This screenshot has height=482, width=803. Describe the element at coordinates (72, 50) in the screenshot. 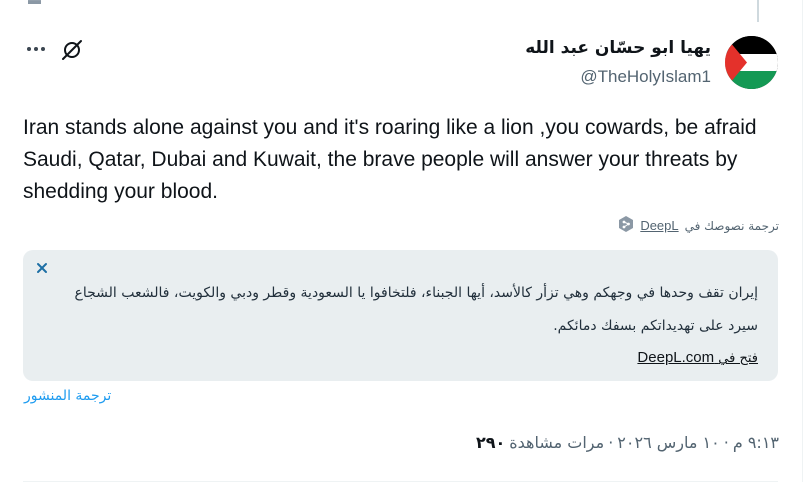

I see `grok-icon` at that location.